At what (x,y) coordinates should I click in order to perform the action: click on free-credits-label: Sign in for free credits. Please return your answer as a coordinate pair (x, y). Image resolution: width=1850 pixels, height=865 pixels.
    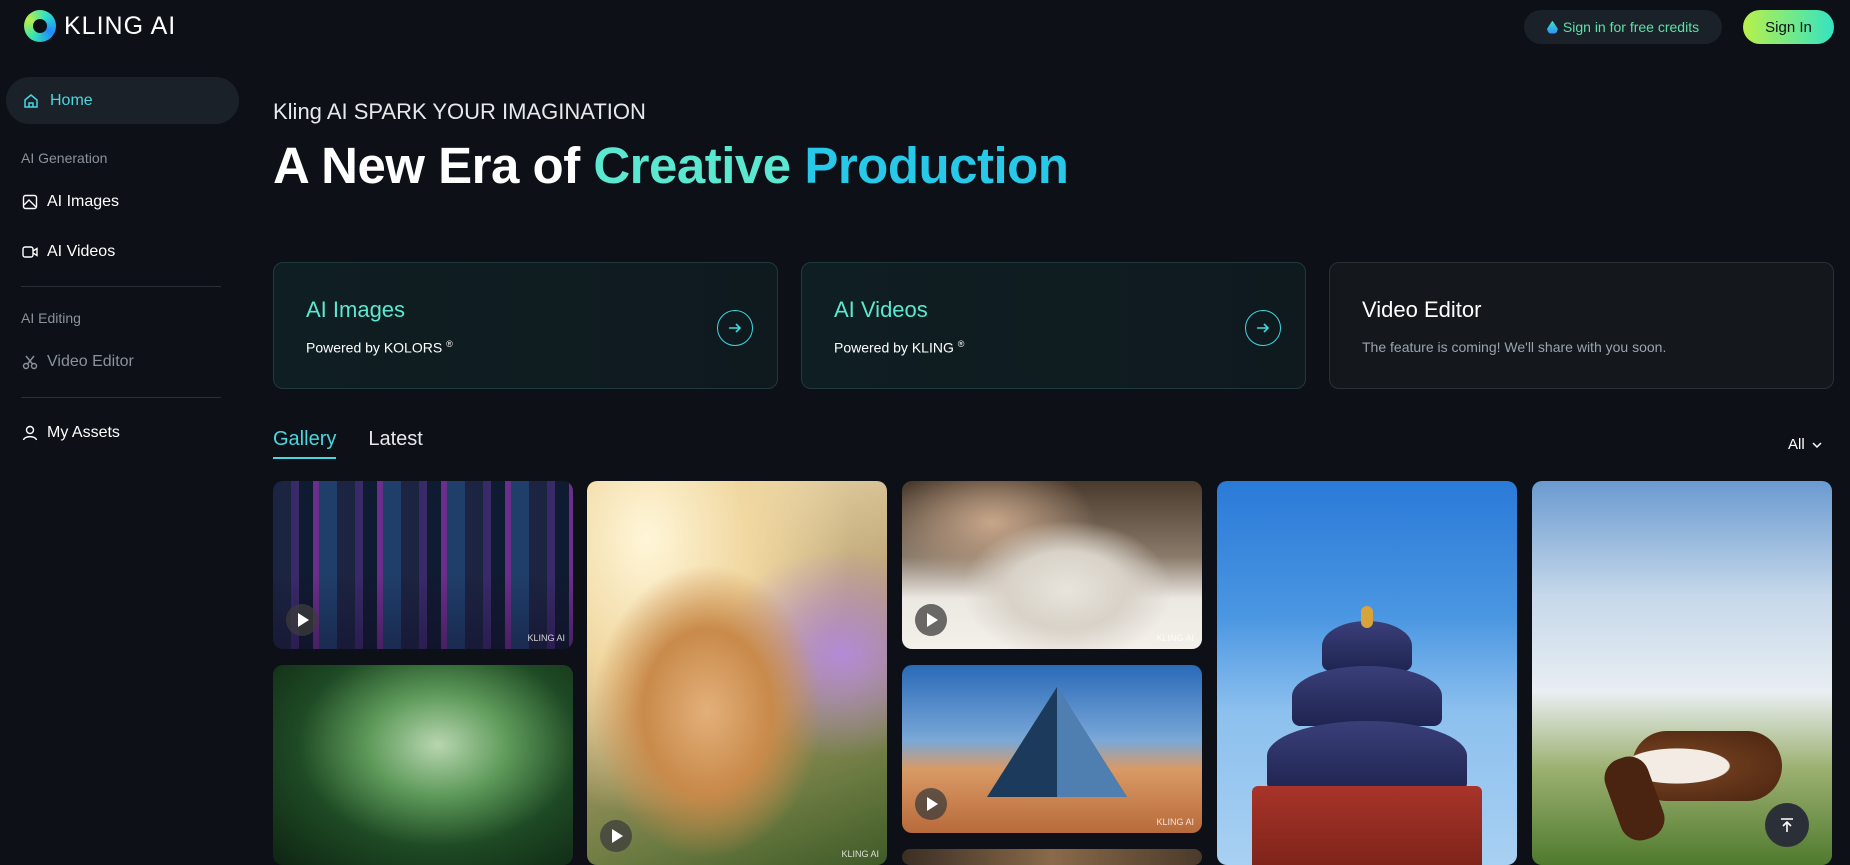
    Looking at the image, I should click on (1631, 27).